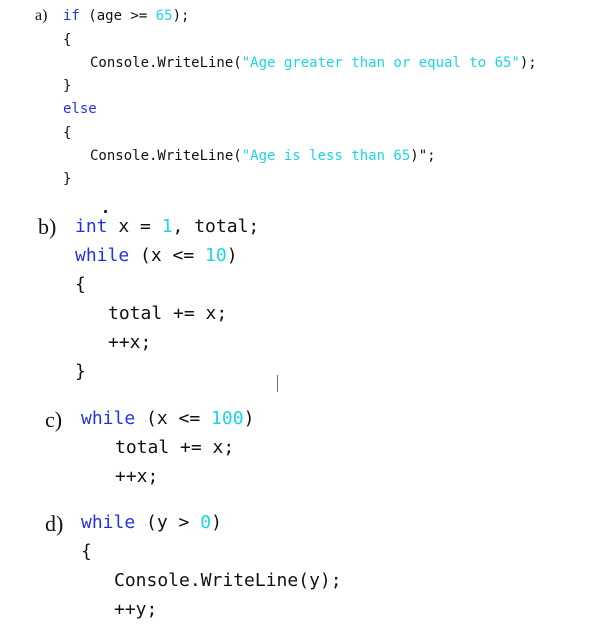 This screenshot has height=636, width=590. I want to click on code-text: x =, so click(134, 226).